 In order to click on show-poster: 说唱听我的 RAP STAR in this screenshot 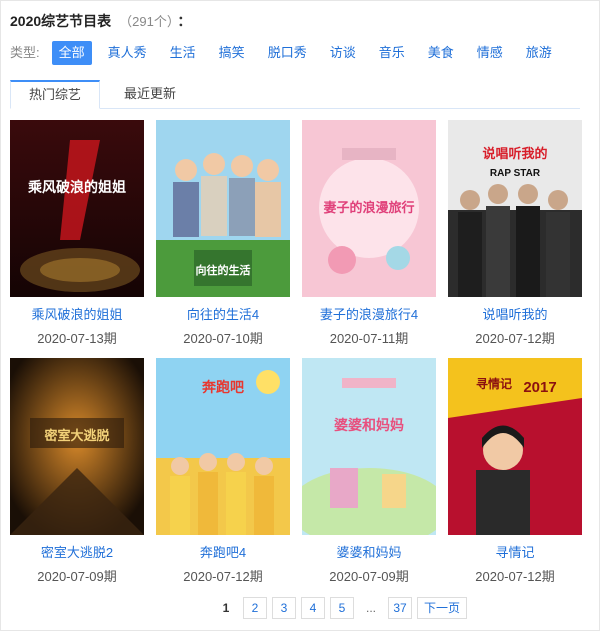, I will do `click(515, 208)`.